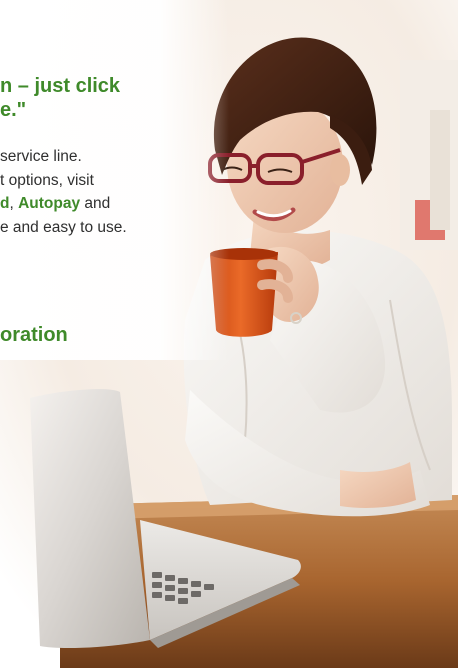 The width and height of the screenshot is (458, 668). I want to click on body-line-3-tail: and, so click(95, 203).